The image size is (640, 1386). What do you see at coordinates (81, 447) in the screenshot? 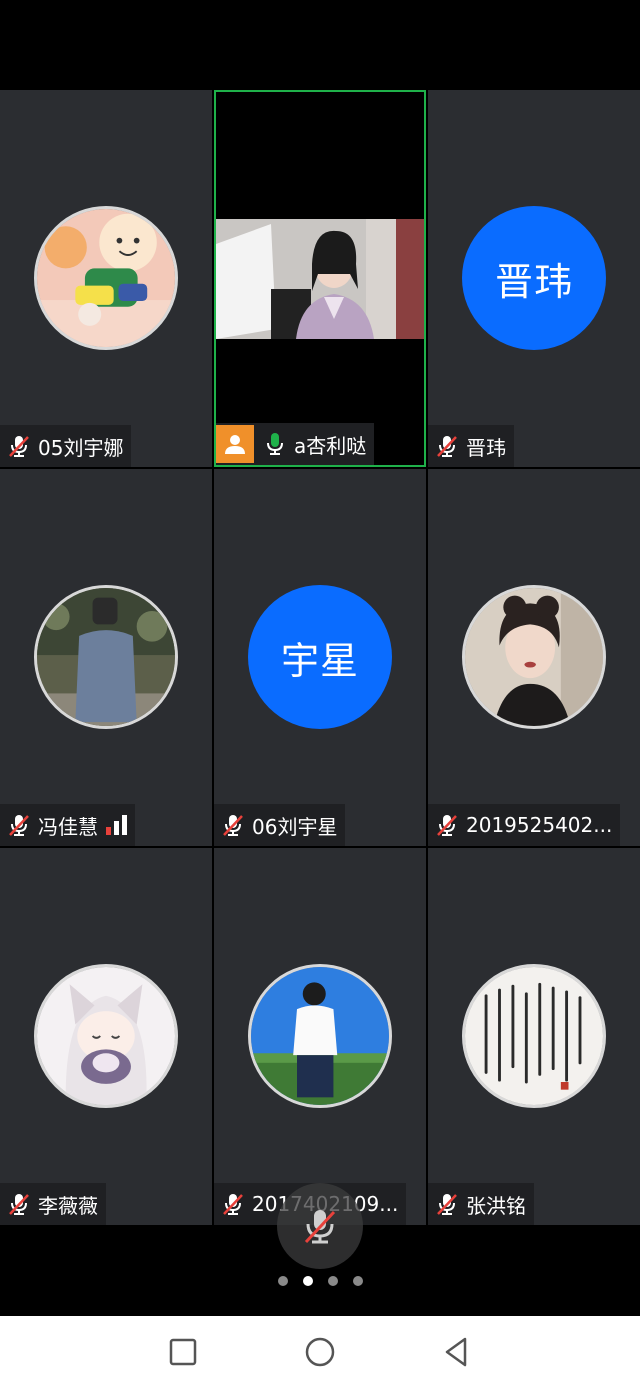
I see `participant-name: 05刘宇娜` at bounding box center [81, 447].